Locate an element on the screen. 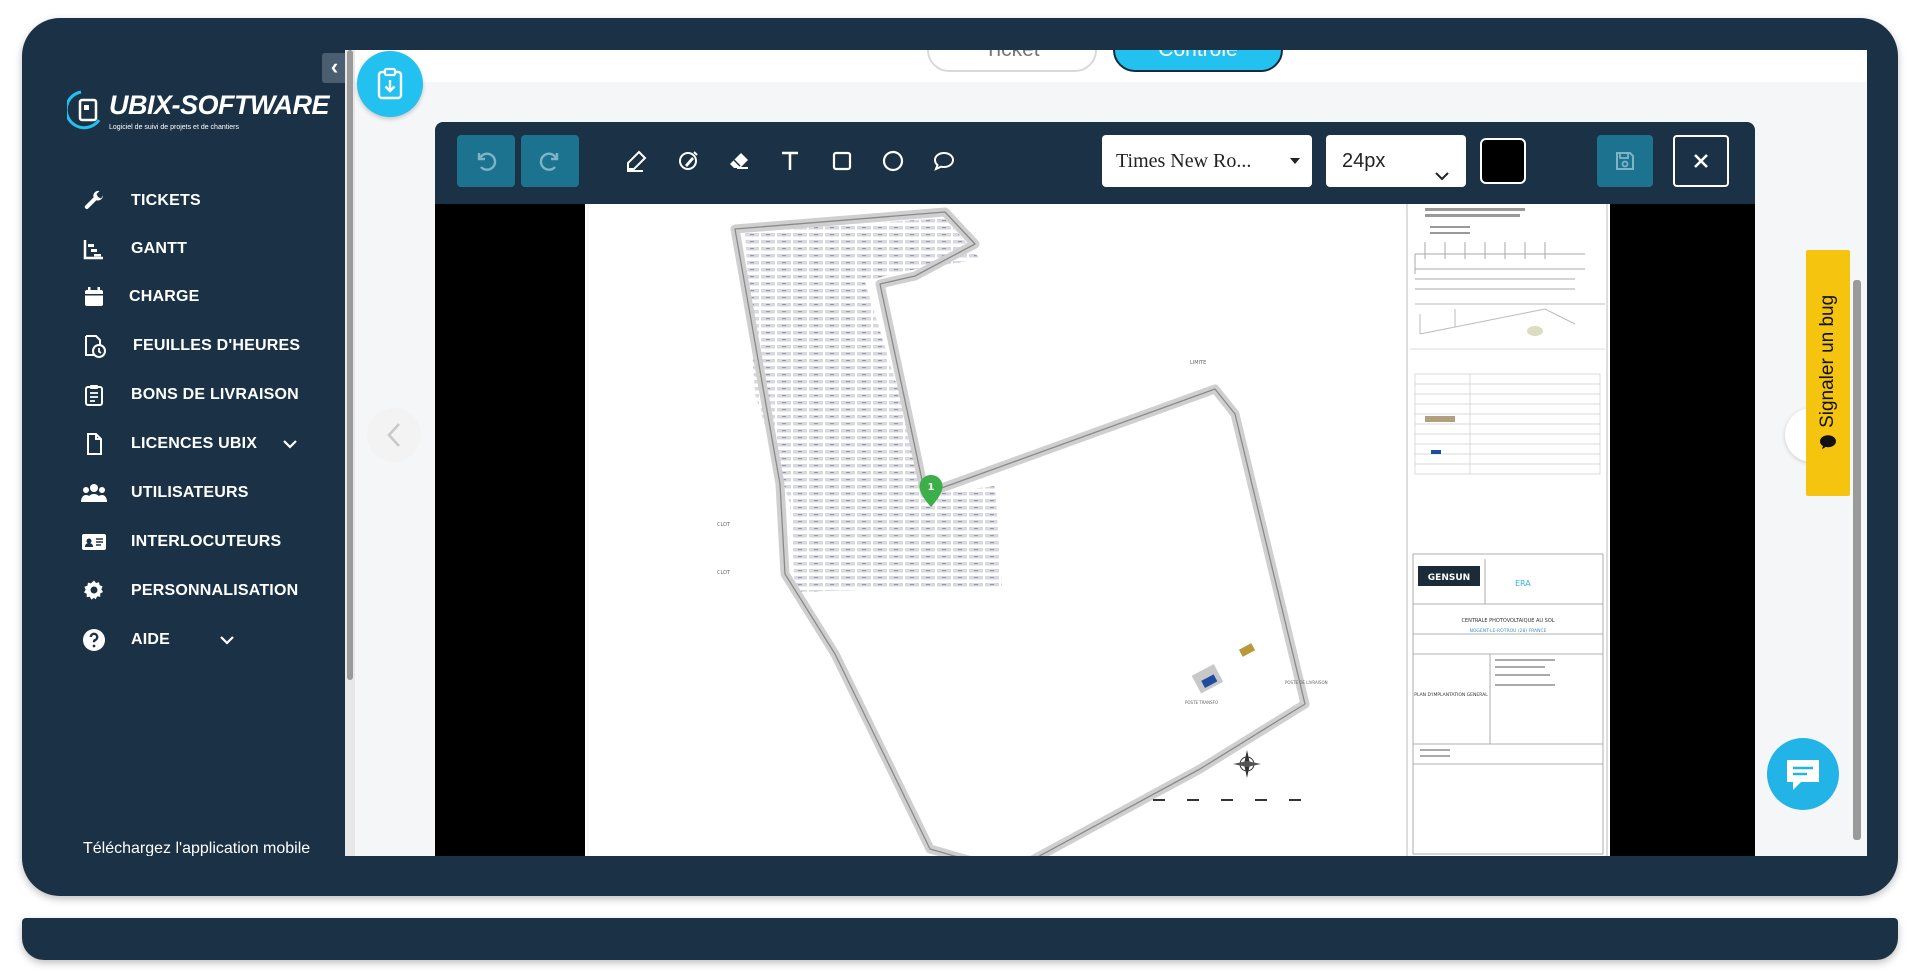 The width and height of the screenshot is (1920, 973). sidebar-item-personnalisation: PERSONNALISATION is located at coordinates (204, 591).